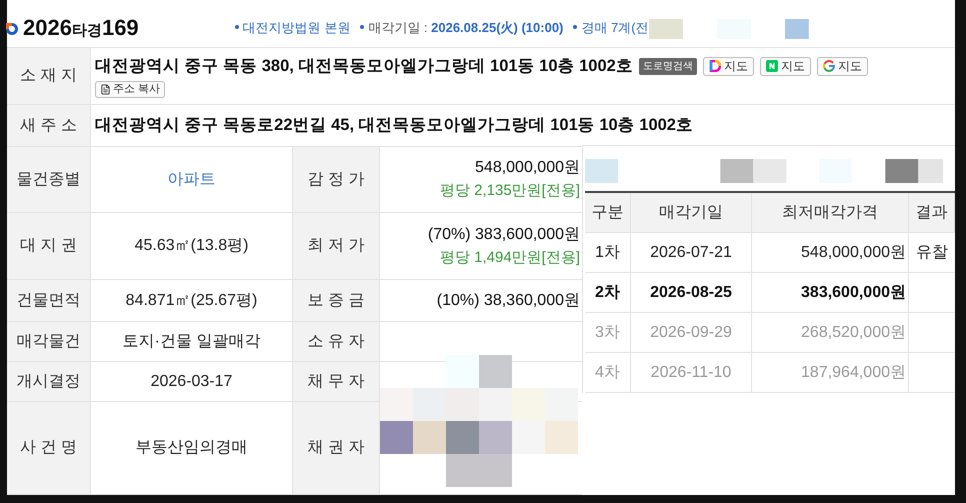  What do you see at coordinates (615, 27) in the screenshot?
I see `info-item: 경매 7계(전` at bounding box center [615, 27].